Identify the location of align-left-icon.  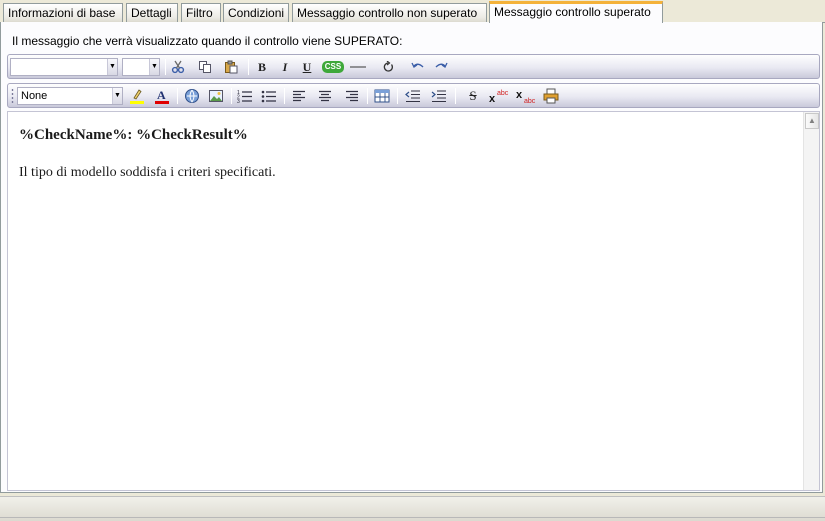
(299, 96).